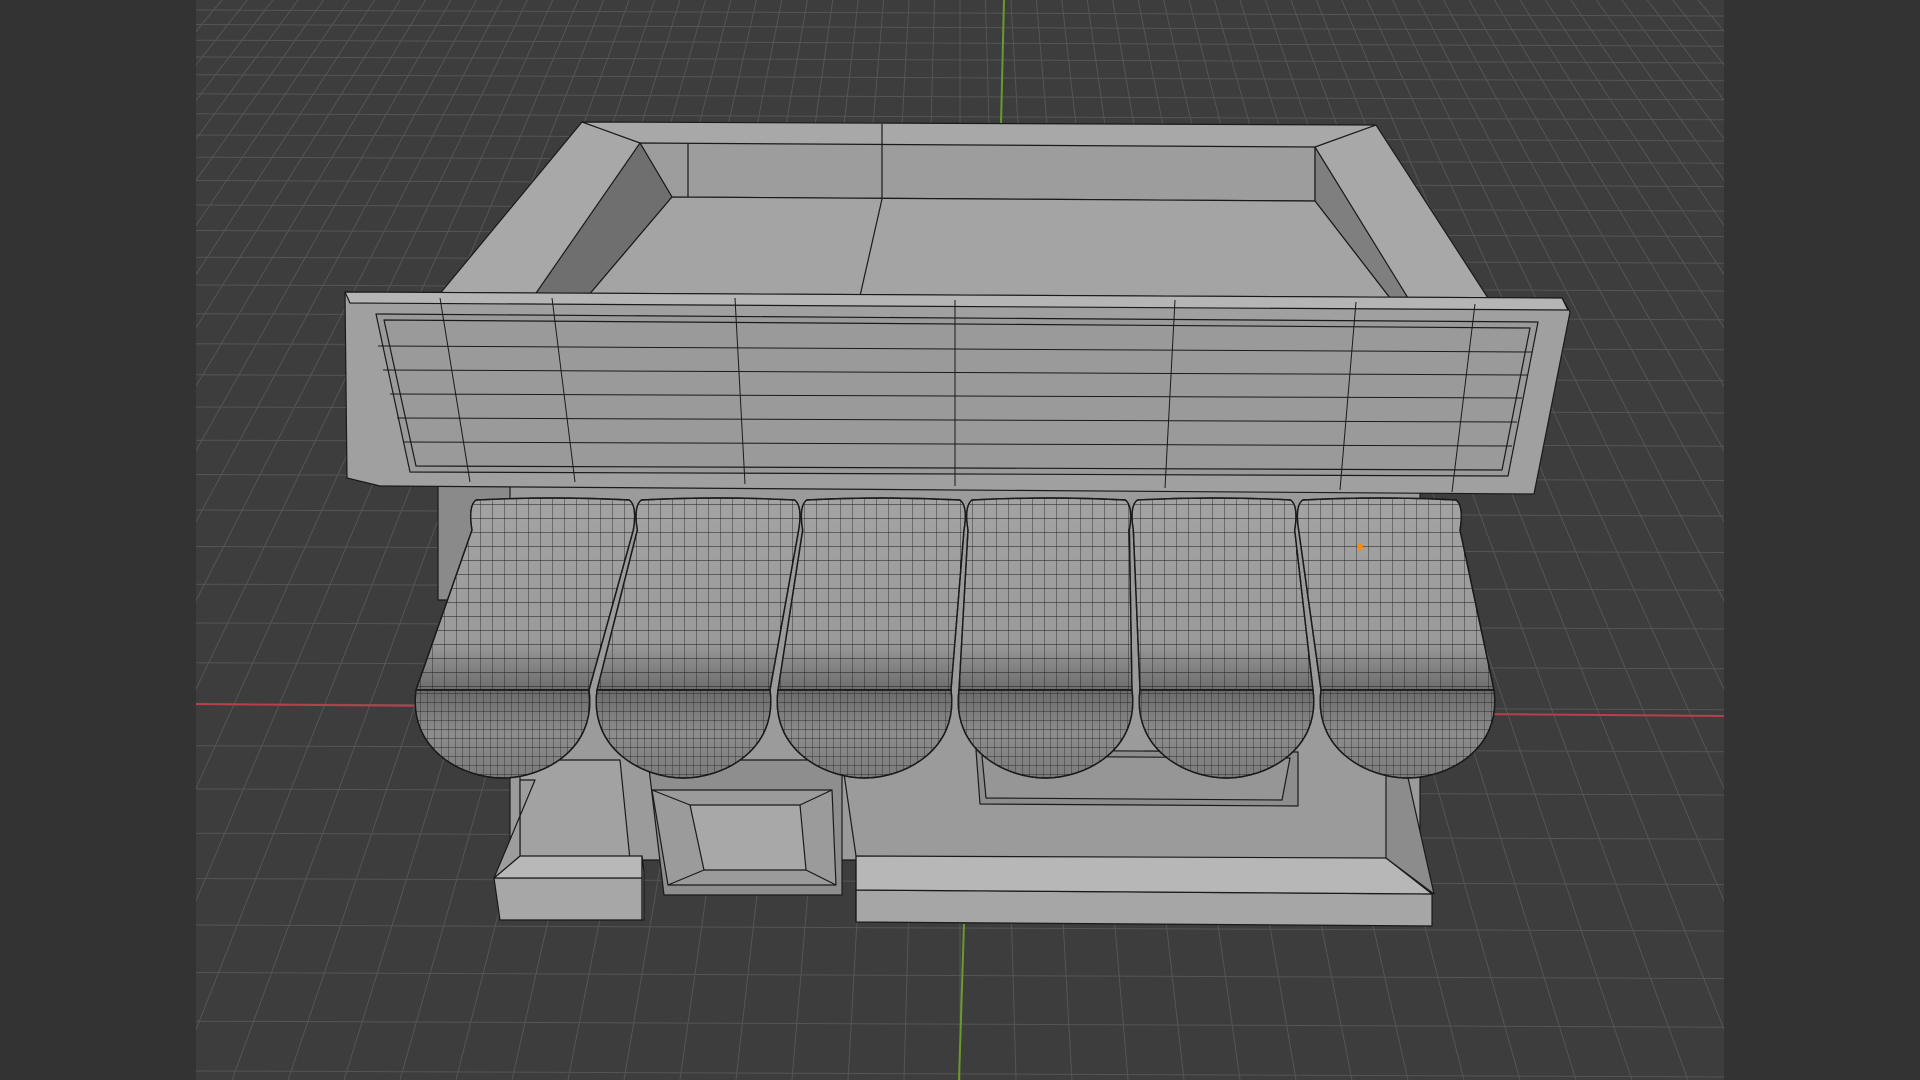  What do you see at coordinates (748, 837) in the screenshot?
I see `door-panel-inner` at bounding box center [748, 837].